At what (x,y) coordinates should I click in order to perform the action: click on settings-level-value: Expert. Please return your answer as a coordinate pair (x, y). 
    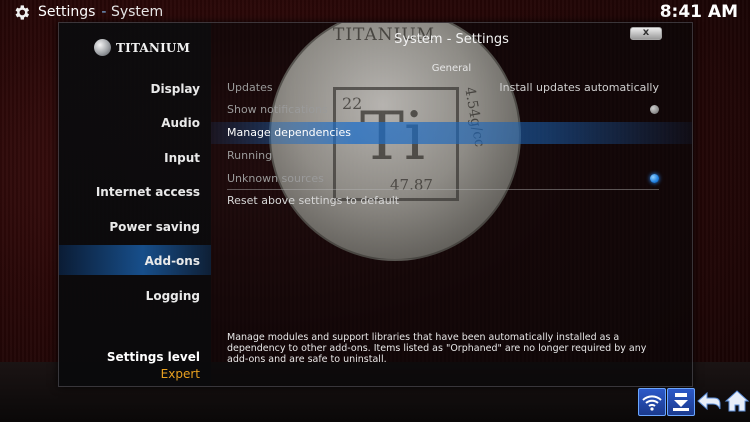
    Looking at the image, I should click on (180, 374).